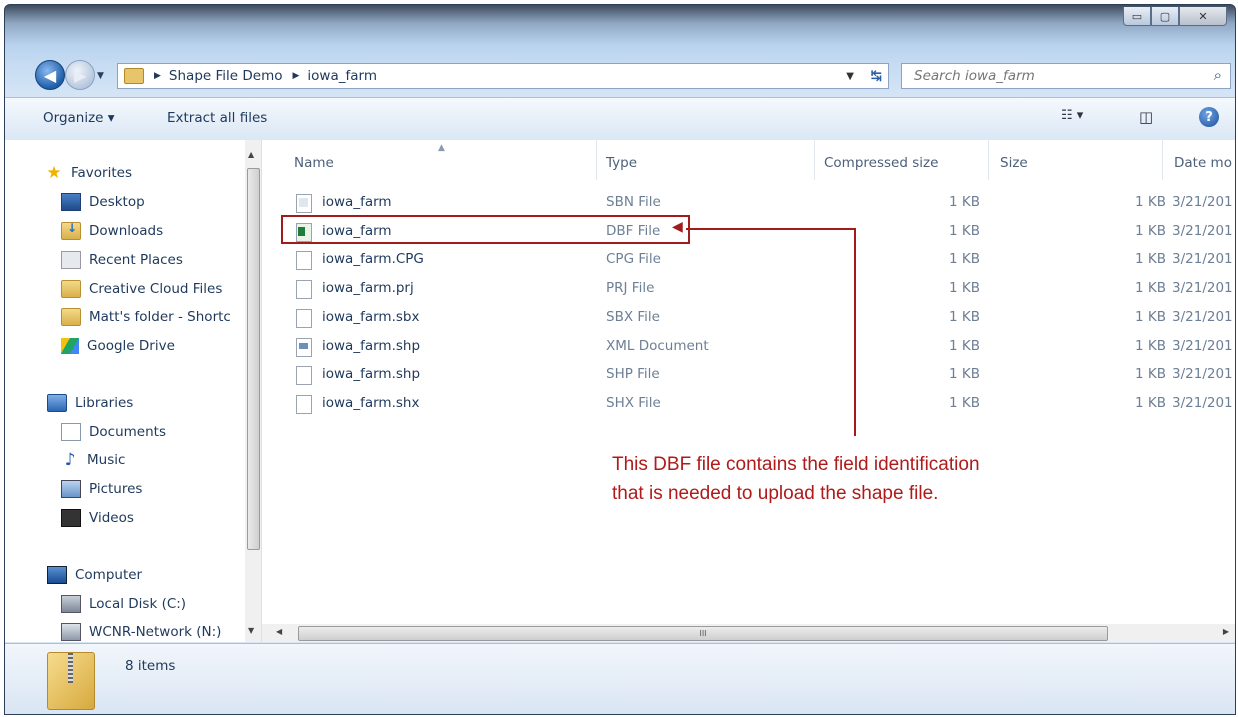  I want to click on videos-icon, so click(71, 518).